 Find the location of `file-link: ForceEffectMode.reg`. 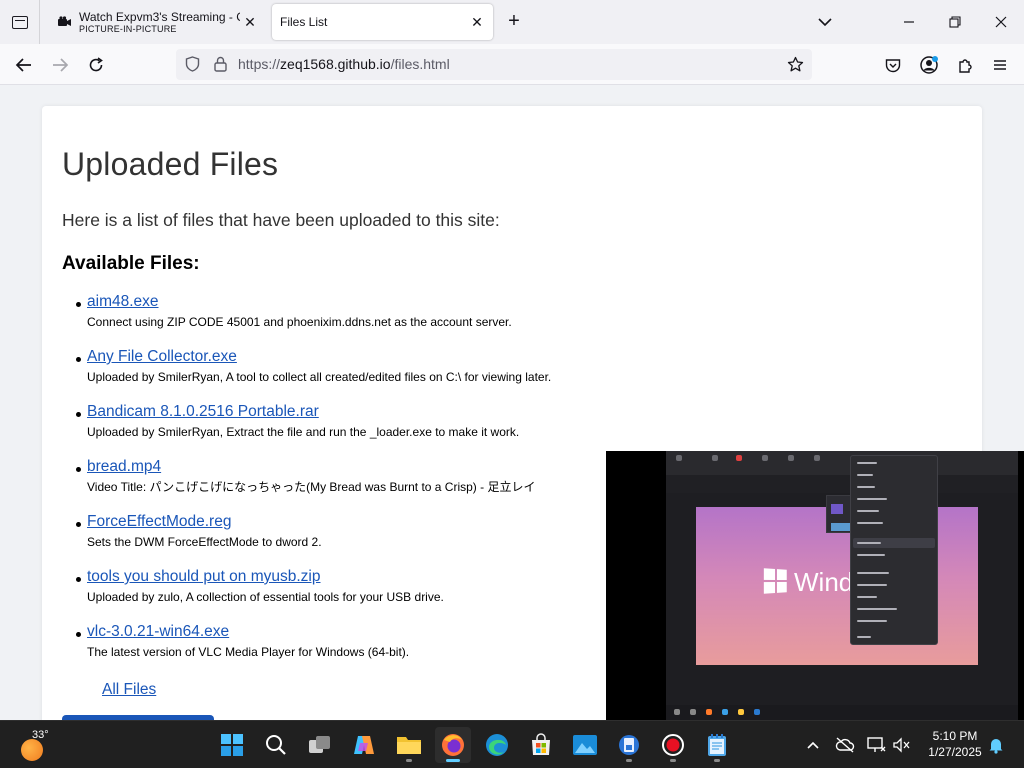

file-link: ForceEffectMode.reg is located at coordinates (319, 522).